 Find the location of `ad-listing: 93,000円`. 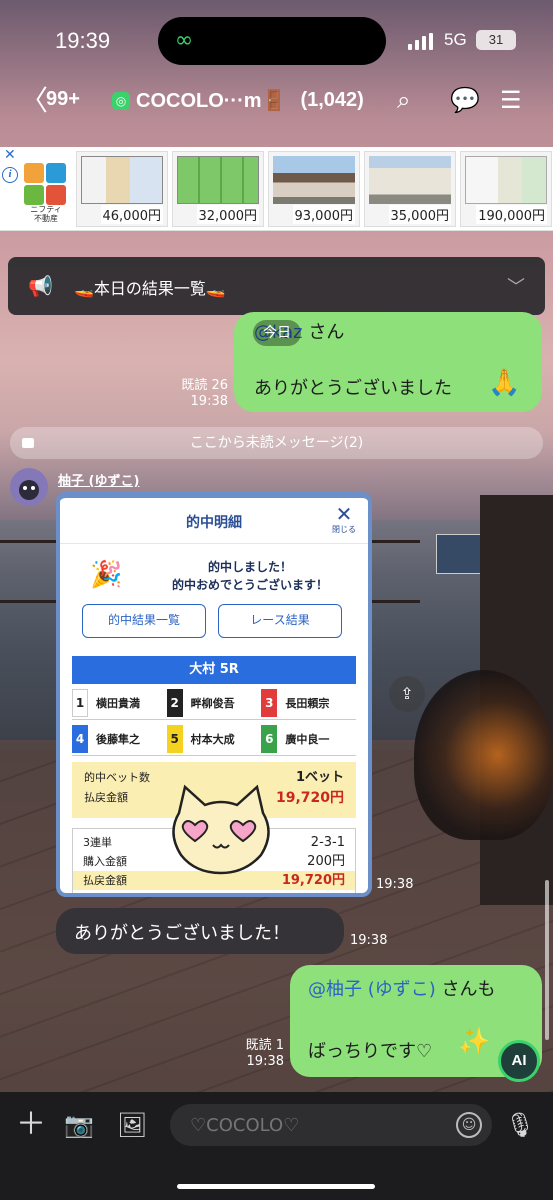

ad-listing: 93,000円 is located at coordinates (314, 189).